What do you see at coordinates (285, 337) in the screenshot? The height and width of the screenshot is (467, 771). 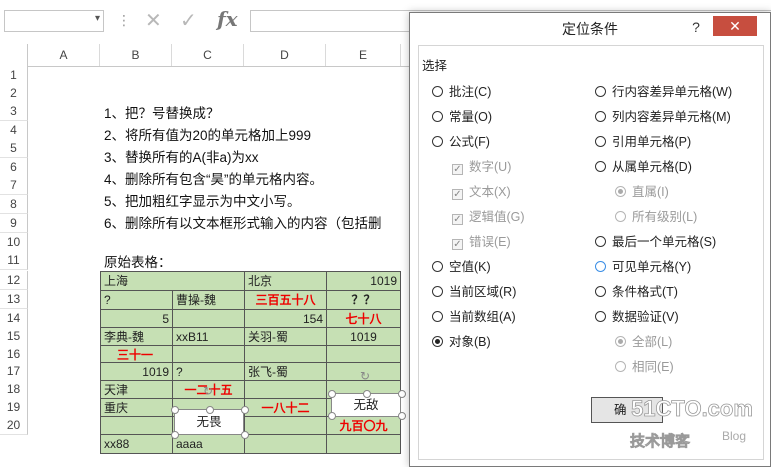 I see `cell-d14: 关羽-蜀` at bounding box center [285, 337].